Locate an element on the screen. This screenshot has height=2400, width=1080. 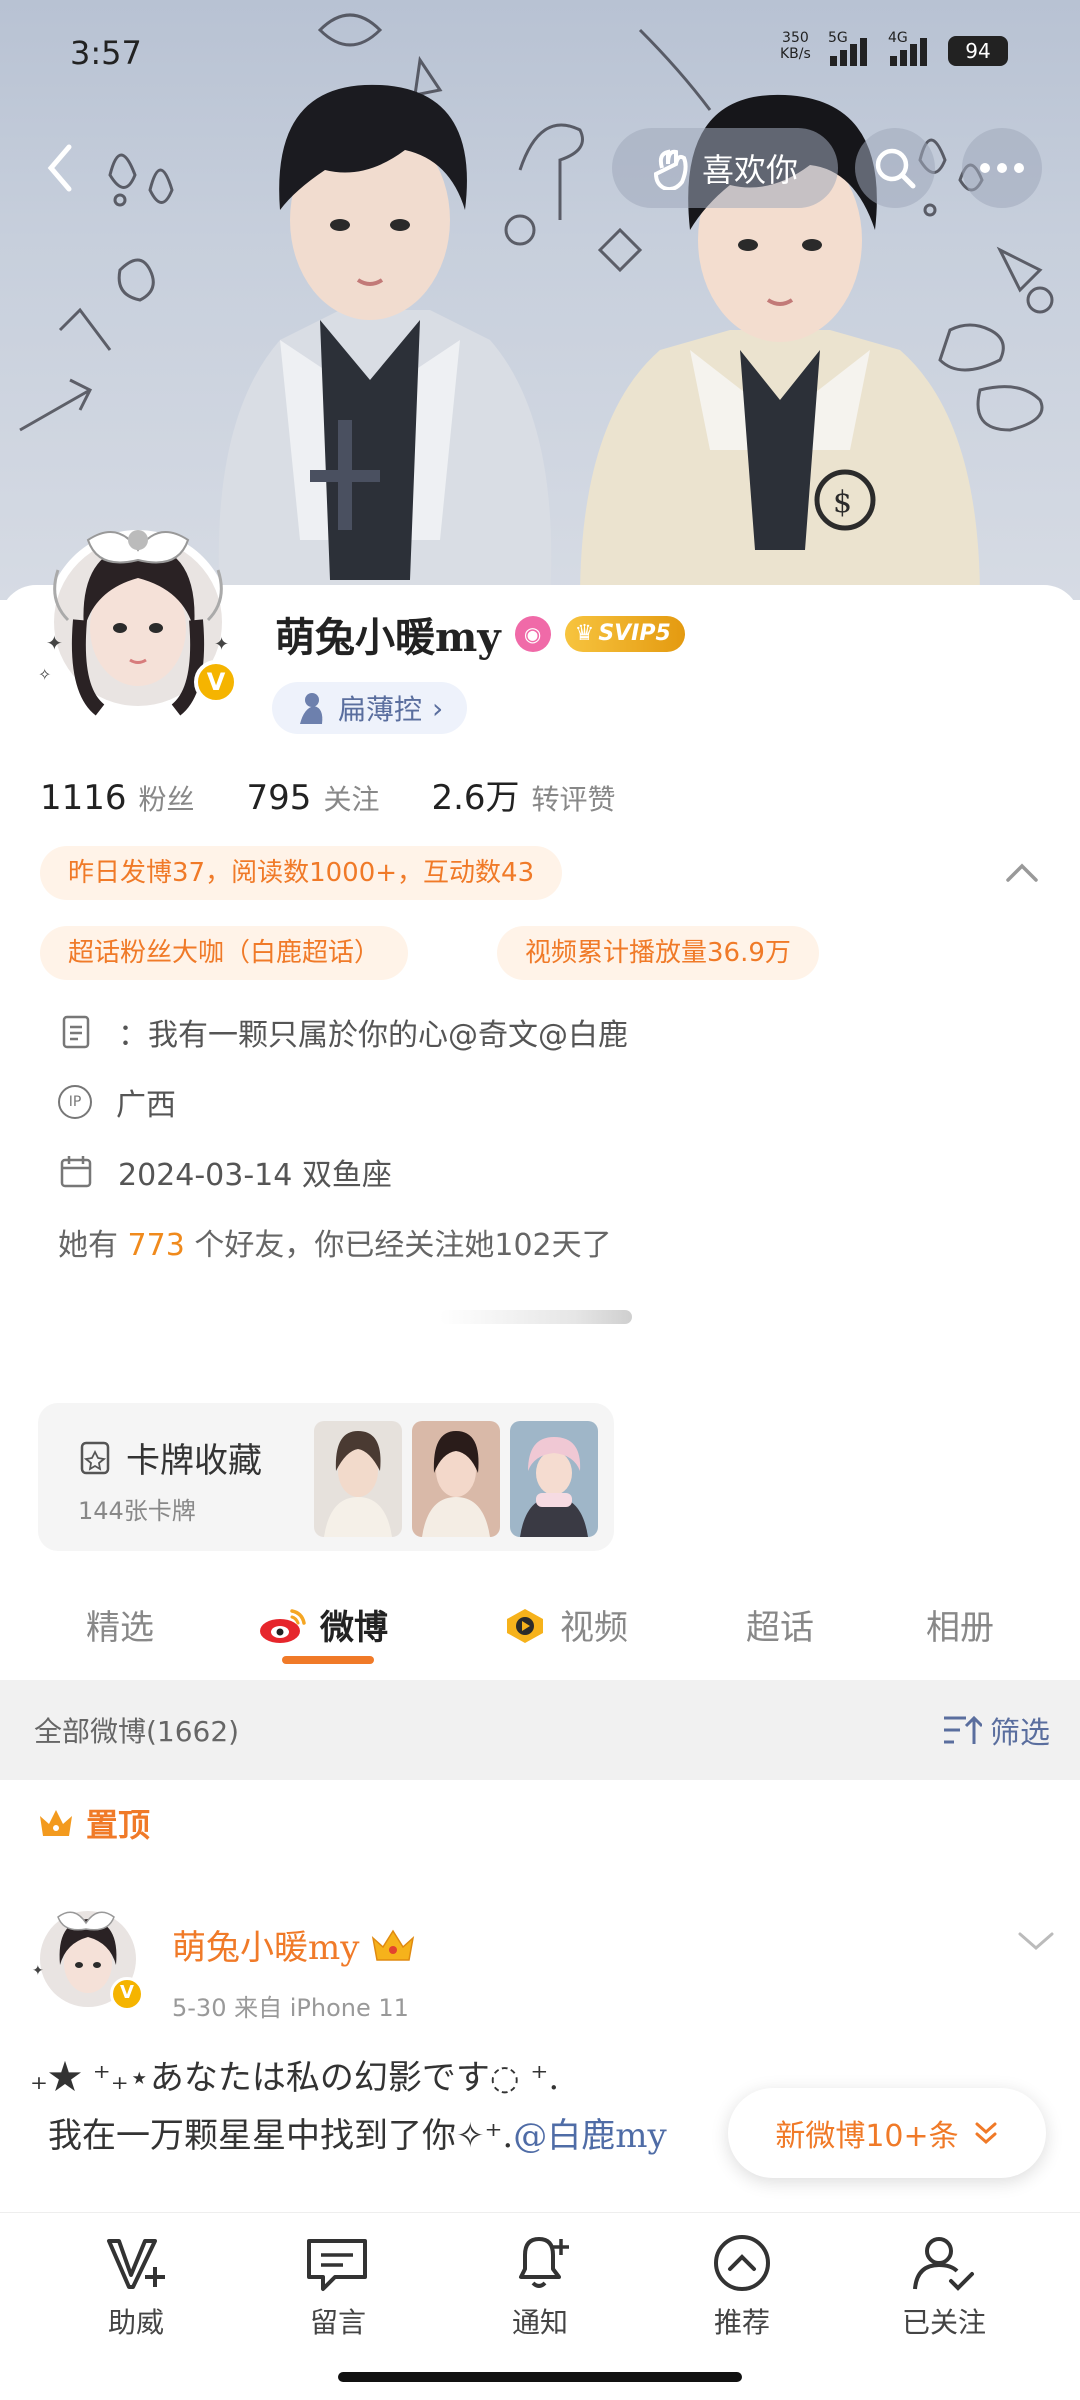
all-posts-count: 全部微博(1662) is located at coordinates (136, 1730).